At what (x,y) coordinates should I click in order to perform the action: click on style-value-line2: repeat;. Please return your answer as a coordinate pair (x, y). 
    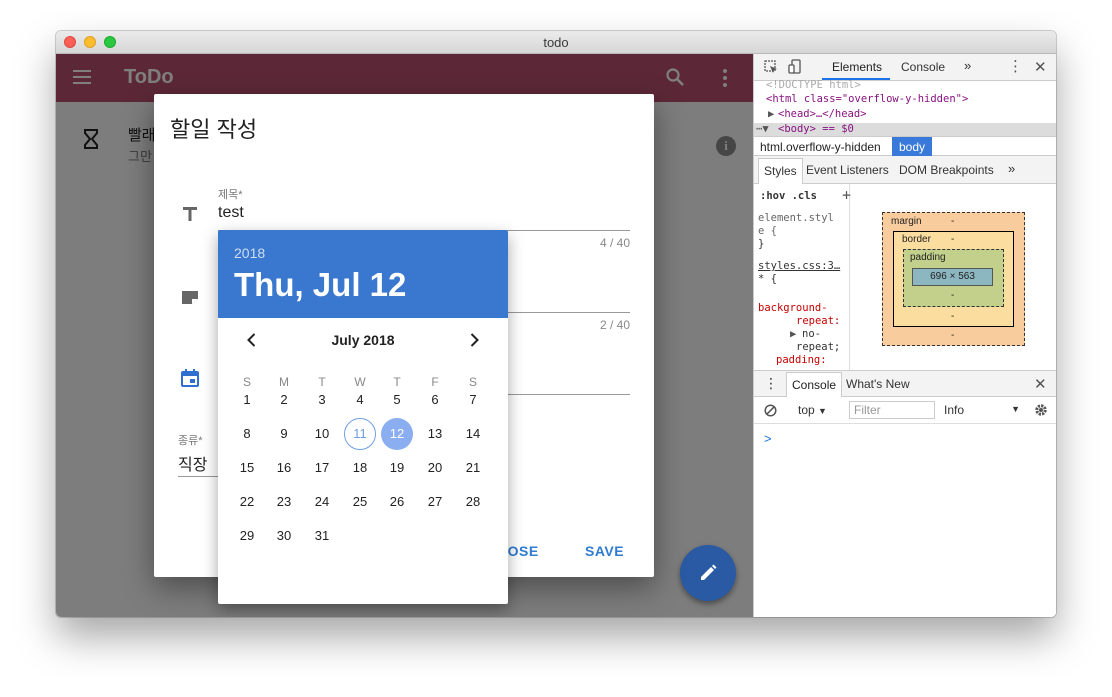
    Looking at the image, I should click on (818, 347).